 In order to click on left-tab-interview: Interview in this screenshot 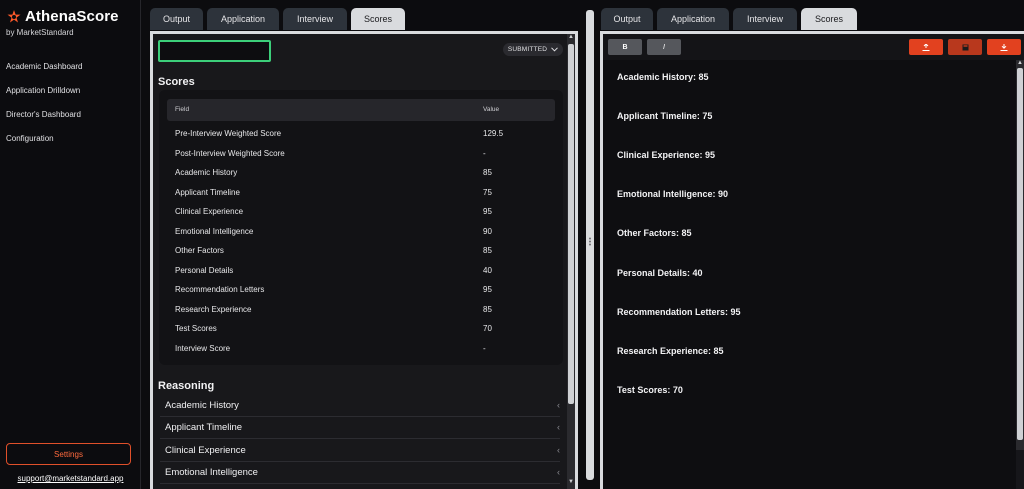, I will do `click(315, 19)`.